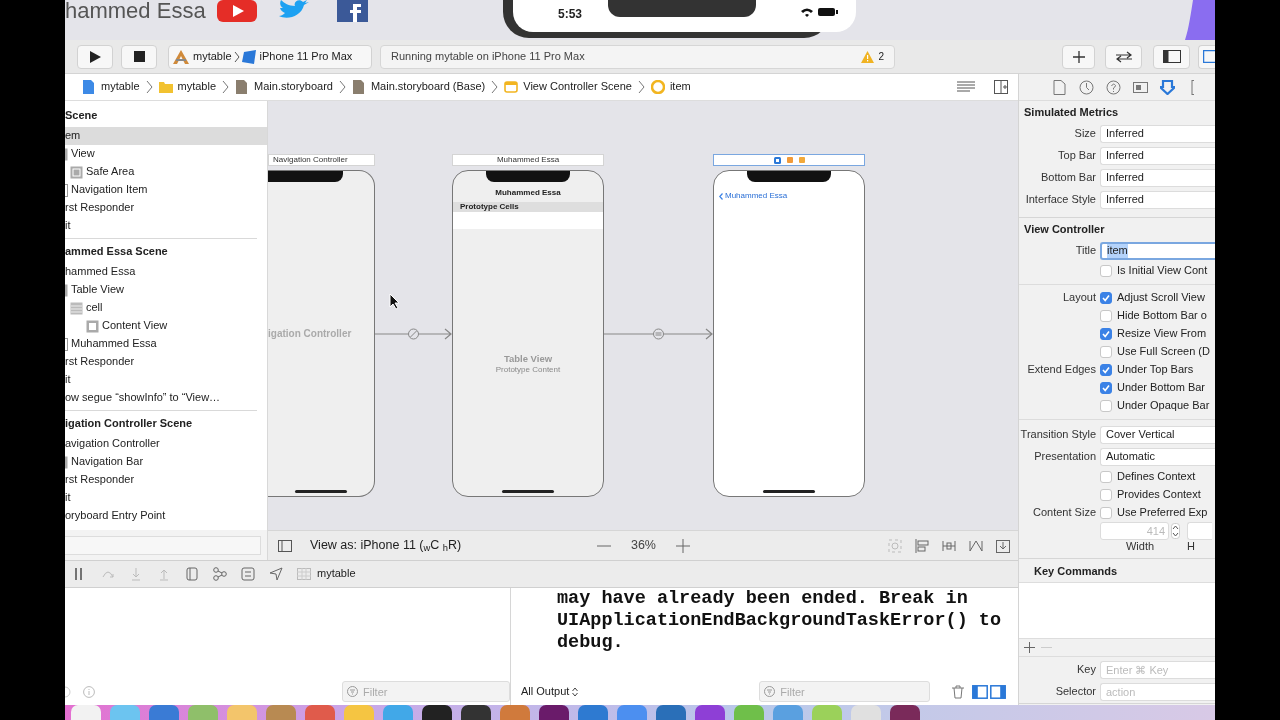 The image size is (1280, 720). What do you see at coordinates (528, 160) in the screenshot?
I see `scene-dock: Muhammed Essa` at bounding box center [528, 160].